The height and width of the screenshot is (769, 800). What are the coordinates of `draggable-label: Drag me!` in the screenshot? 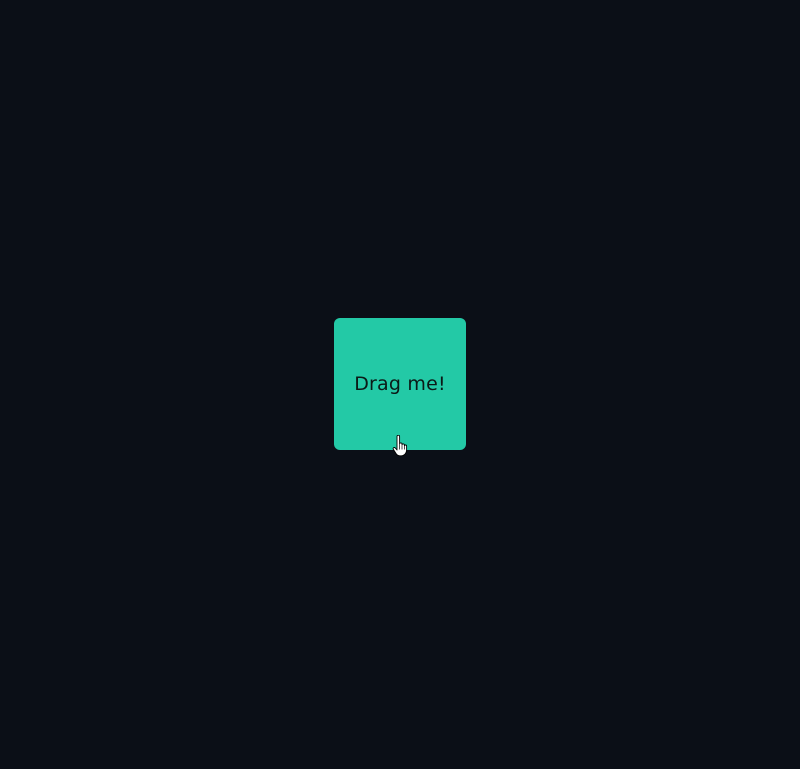 It's located at (400, 384).